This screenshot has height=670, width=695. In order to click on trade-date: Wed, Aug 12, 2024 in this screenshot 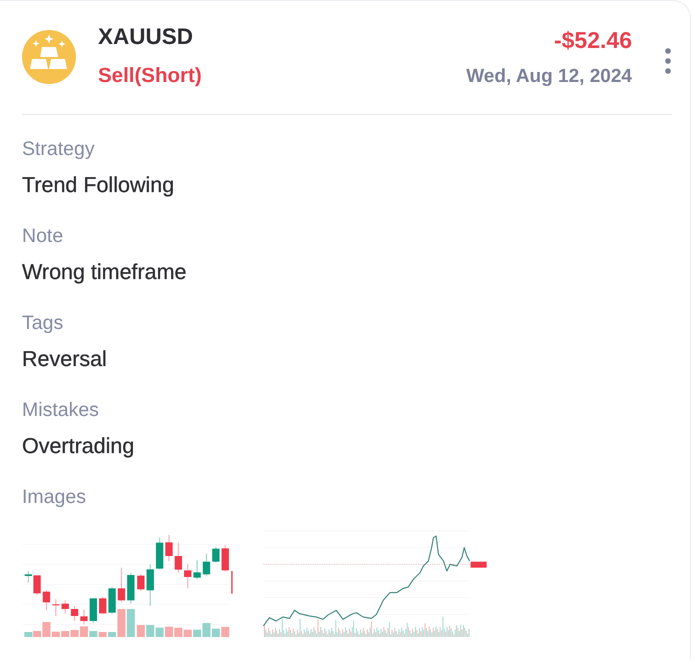, I will do `click(549, 77)`.